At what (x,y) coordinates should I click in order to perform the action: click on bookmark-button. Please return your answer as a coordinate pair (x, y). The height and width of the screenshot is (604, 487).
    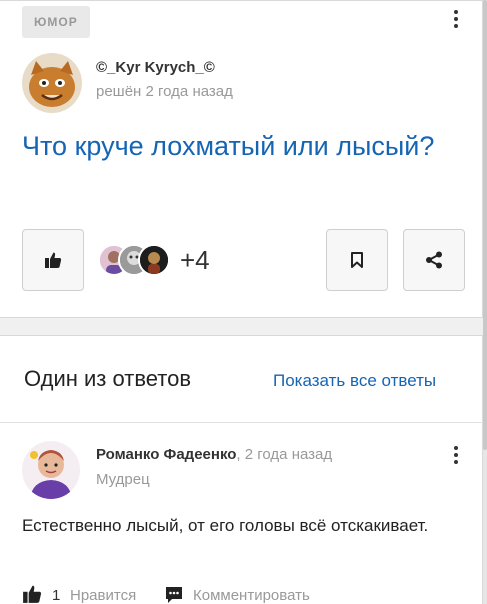
    Looking at the image, I should click on (357, 260).